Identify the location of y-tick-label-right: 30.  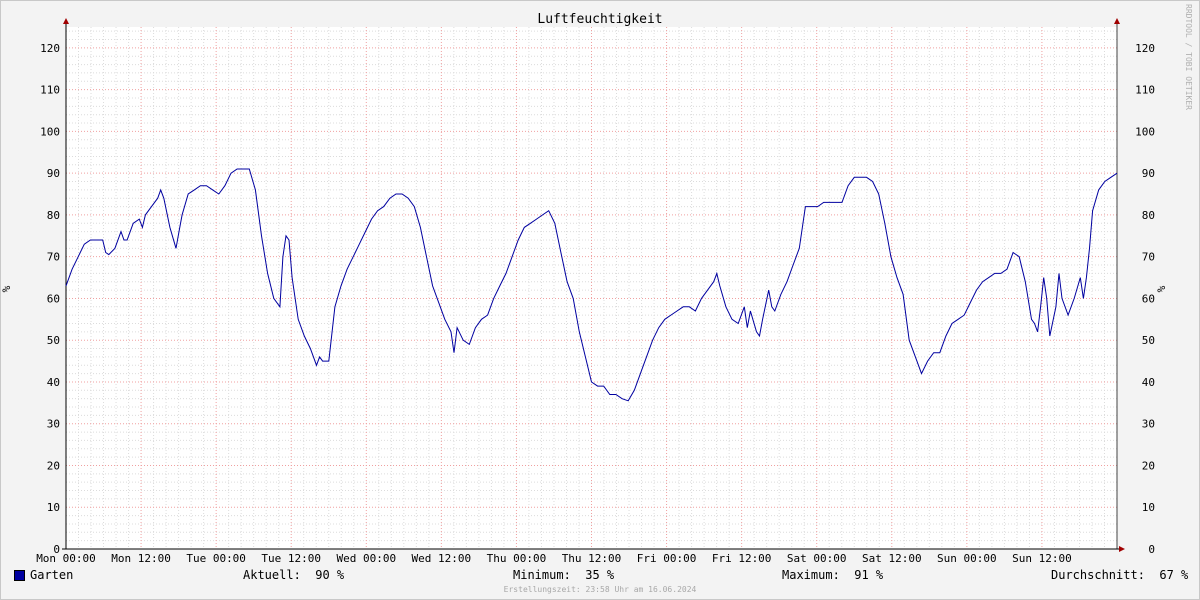
(1148, 424).